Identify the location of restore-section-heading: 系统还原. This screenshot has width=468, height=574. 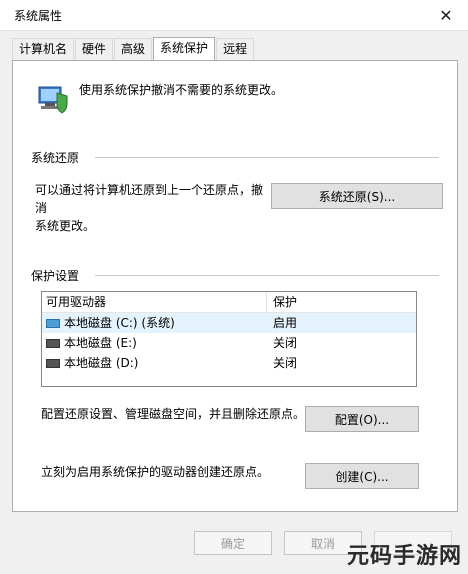
(235, 157).